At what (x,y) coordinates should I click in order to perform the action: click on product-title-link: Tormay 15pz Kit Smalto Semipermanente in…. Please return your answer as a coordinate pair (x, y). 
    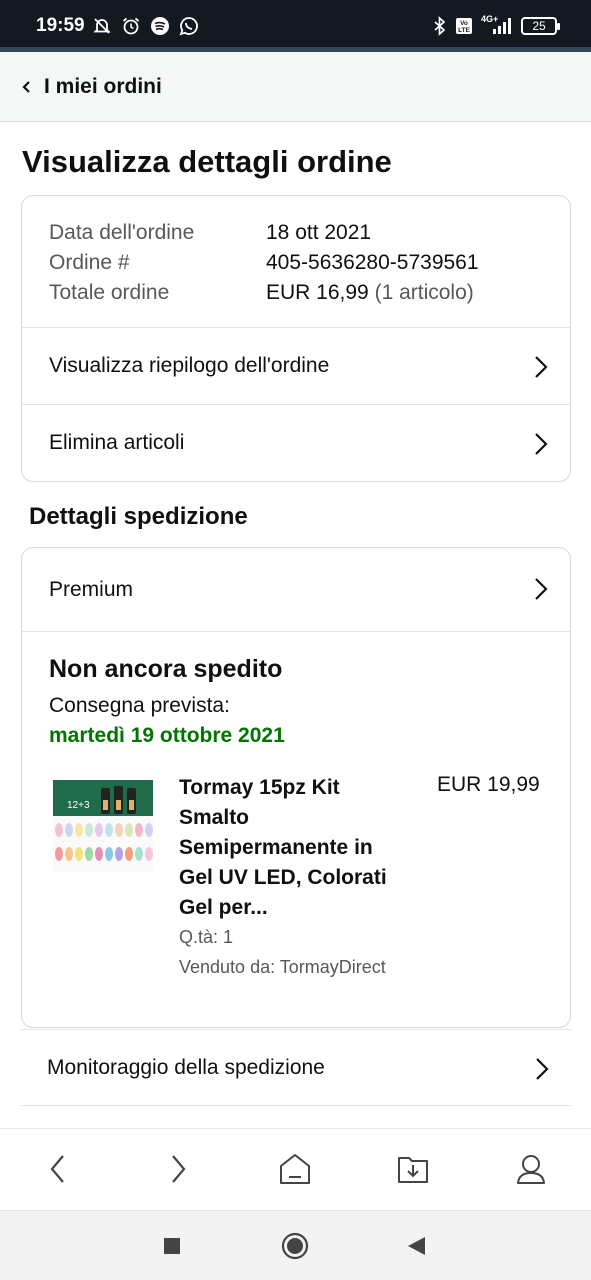
    Looking at the image, I should click on (295, 848).